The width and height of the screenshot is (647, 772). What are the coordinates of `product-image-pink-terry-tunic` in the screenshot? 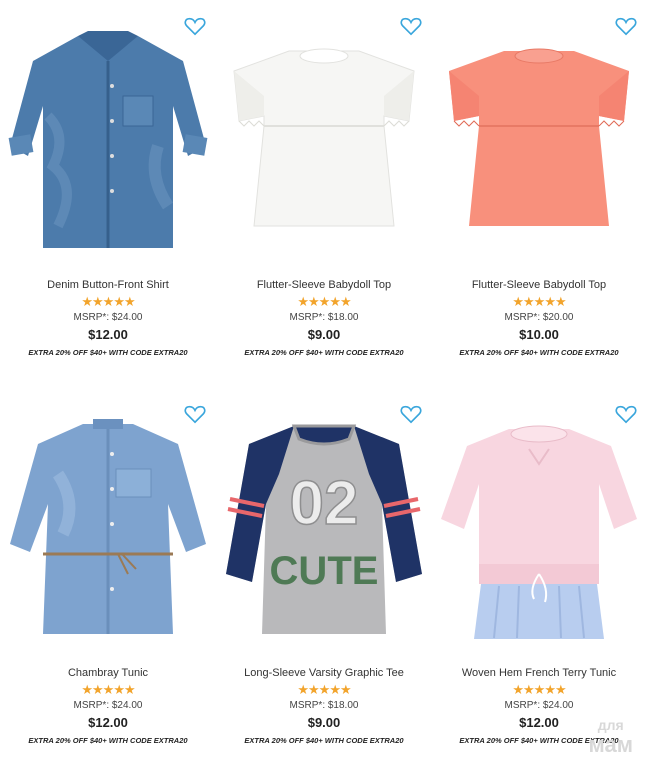 It's located at (539, 528).